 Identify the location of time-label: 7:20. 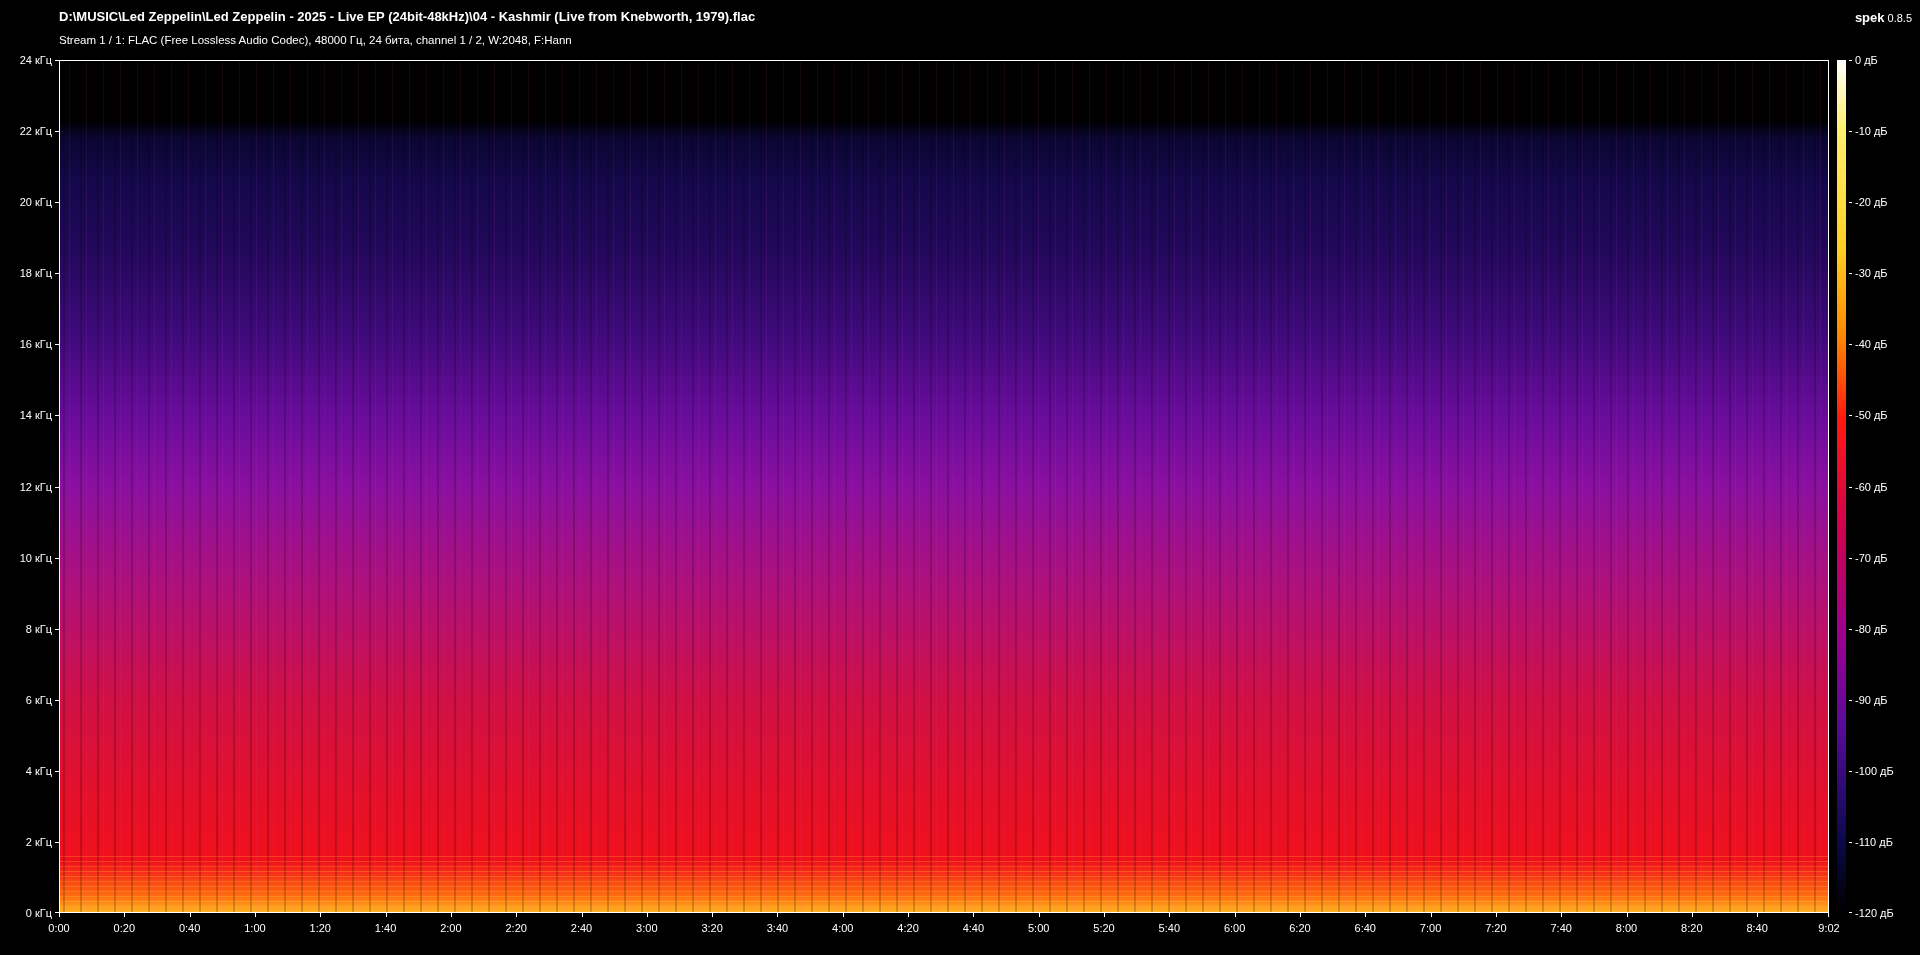
(1496, 928).